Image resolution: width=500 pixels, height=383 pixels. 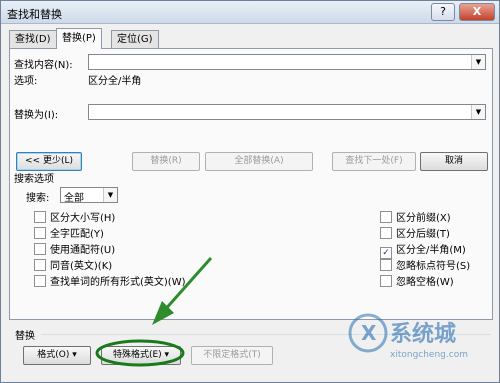 What do you see at coordinates (83, 218) in the screenshot?
I see `checkbox-label: 区分大小写(H)` at bounding box center [83, 218].